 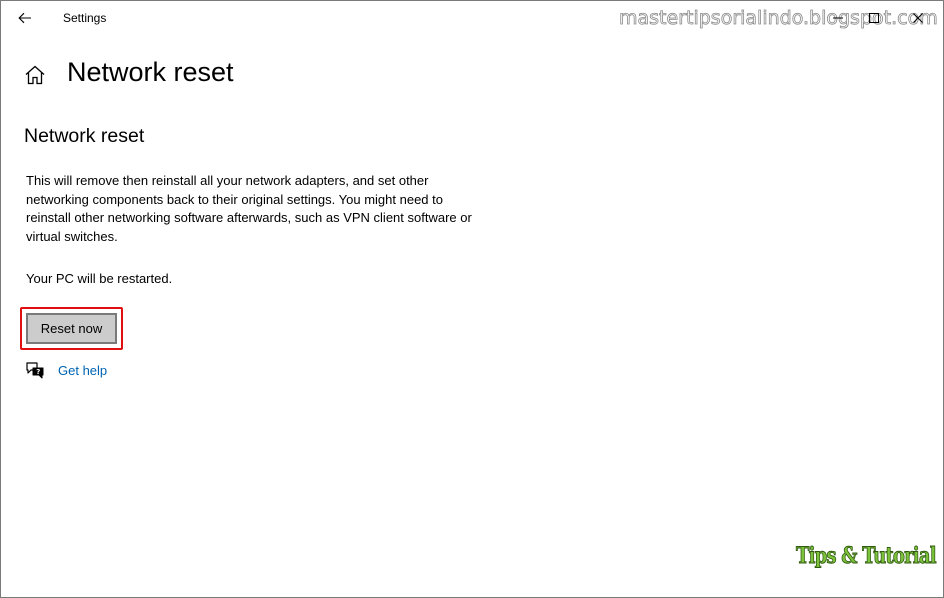 I want to click on reset-now-button: Reset now, so click(x=71, y=328).